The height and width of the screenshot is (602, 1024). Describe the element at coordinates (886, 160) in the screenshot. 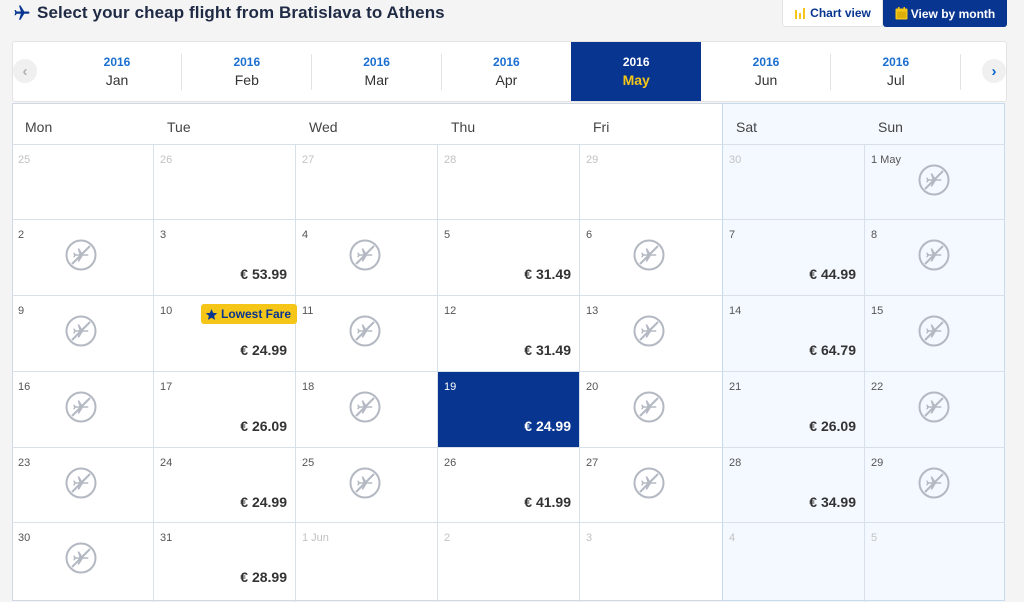

I see `day-number: 1 May` at that location.